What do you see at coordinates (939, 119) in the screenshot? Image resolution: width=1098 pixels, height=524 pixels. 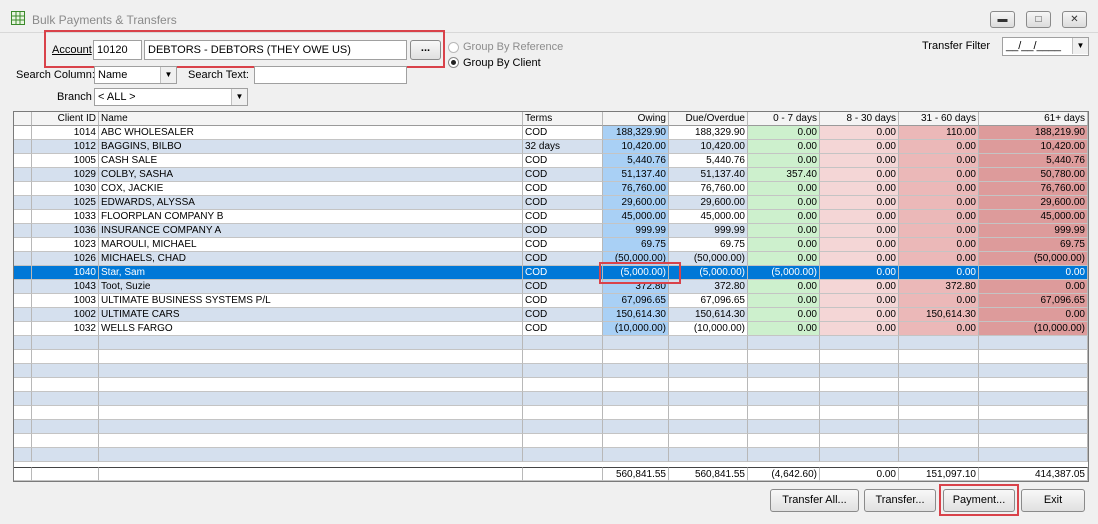 I see `column-header-d31: 31 - 60 days` at bounding box center [939, 119].